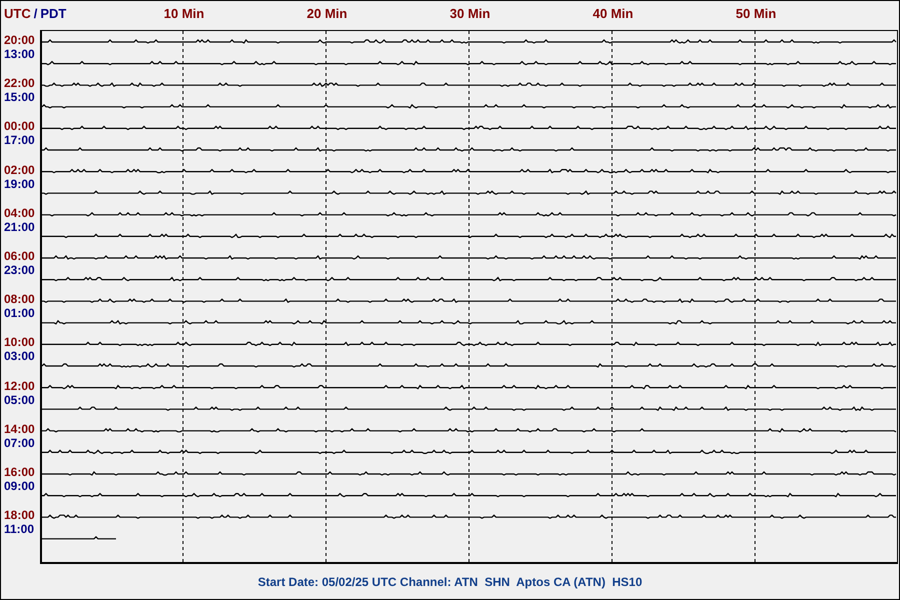 The width and height of the screenshot is (900, 600). Describe the element at coordinates (19, 486) in the screenshot. I see `local-hour-label: 09:00` at that location.